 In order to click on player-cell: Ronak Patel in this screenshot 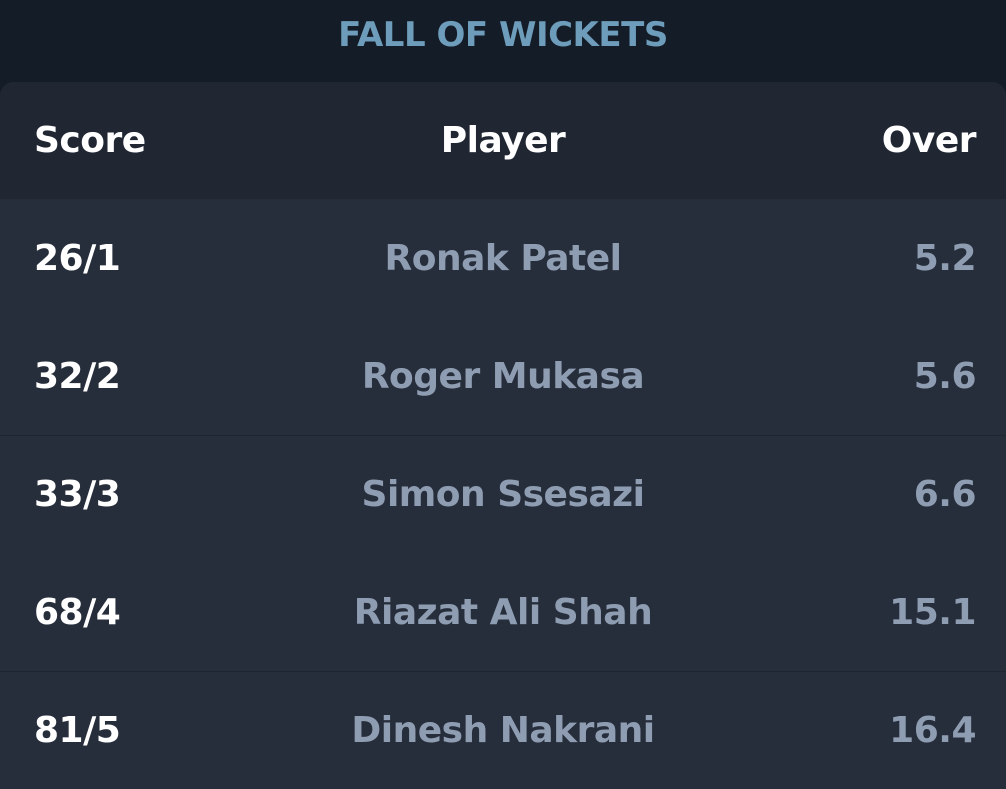, I will do `click(503, 258)`.